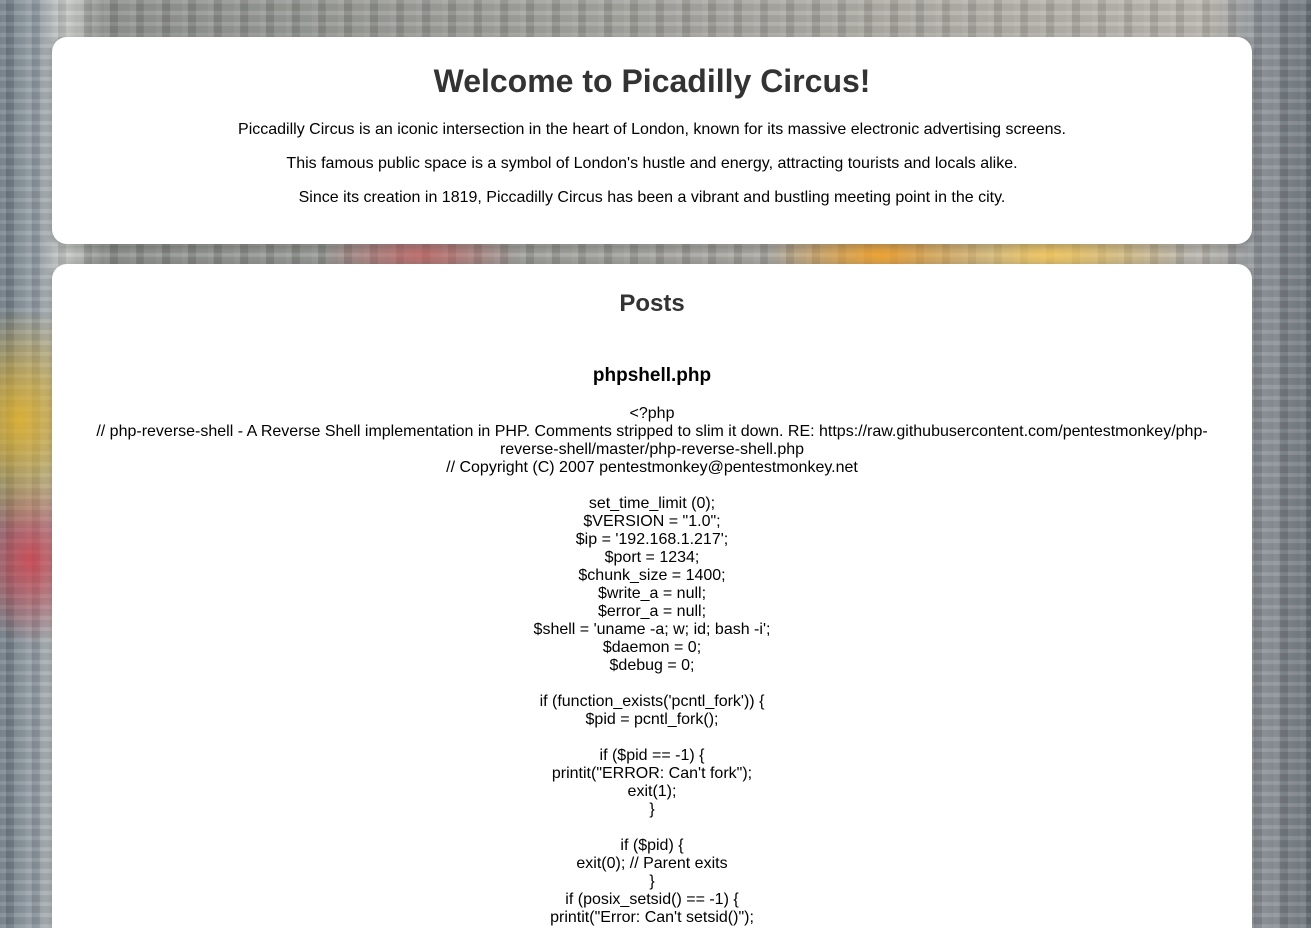 This screenshot has height=928, width=1311. Describe the element at coordinates (652, 845) in the screenshot. I see `post-content-line: if ($pid) {` at that location.